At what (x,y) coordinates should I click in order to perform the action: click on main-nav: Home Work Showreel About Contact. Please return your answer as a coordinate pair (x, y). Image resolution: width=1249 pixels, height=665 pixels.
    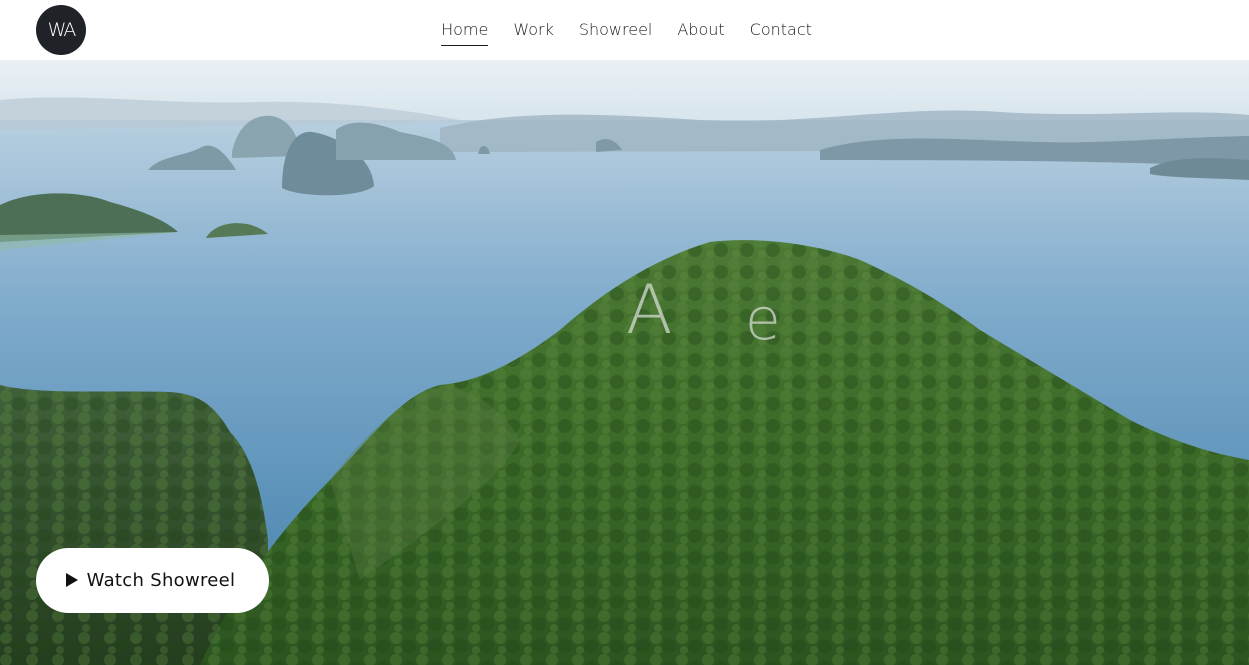
    Looking at the image, I should click on (624, 30).